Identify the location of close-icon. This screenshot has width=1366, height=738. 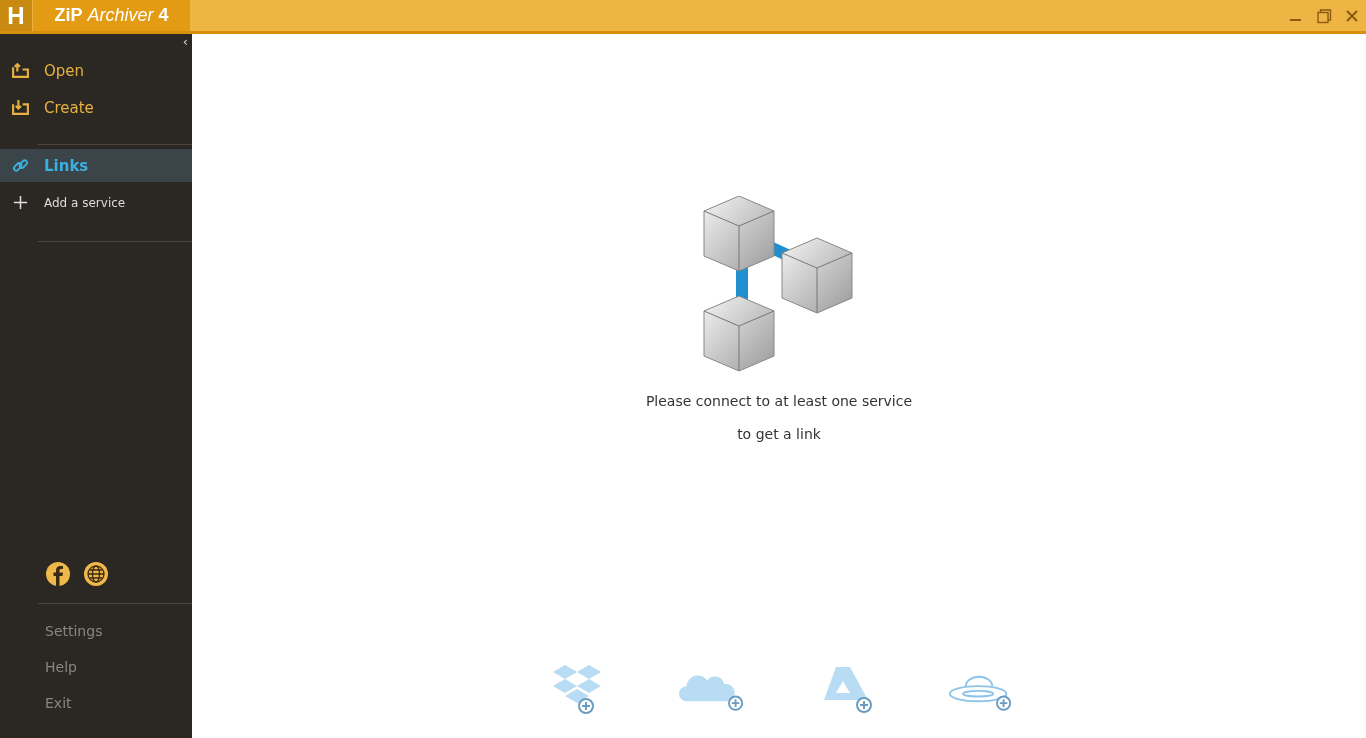
(1352, 15).